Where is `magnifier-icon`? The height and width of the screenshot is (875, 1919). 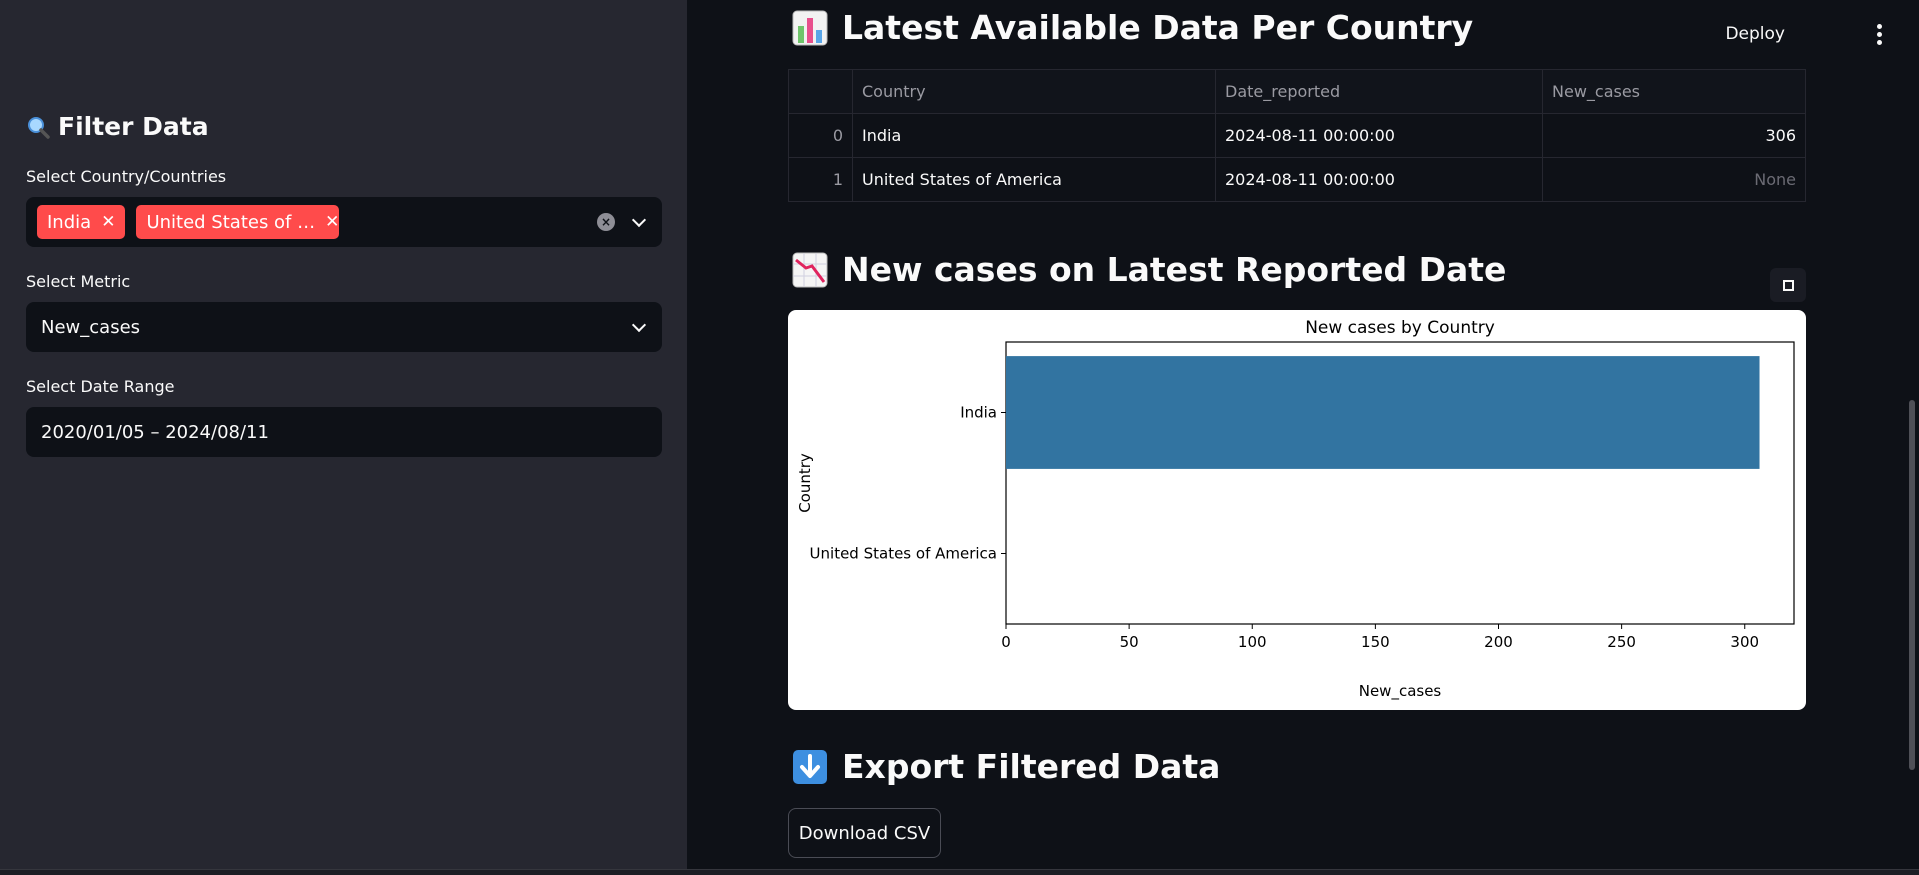 magnifier-icon is located at coordinates (39, 127).